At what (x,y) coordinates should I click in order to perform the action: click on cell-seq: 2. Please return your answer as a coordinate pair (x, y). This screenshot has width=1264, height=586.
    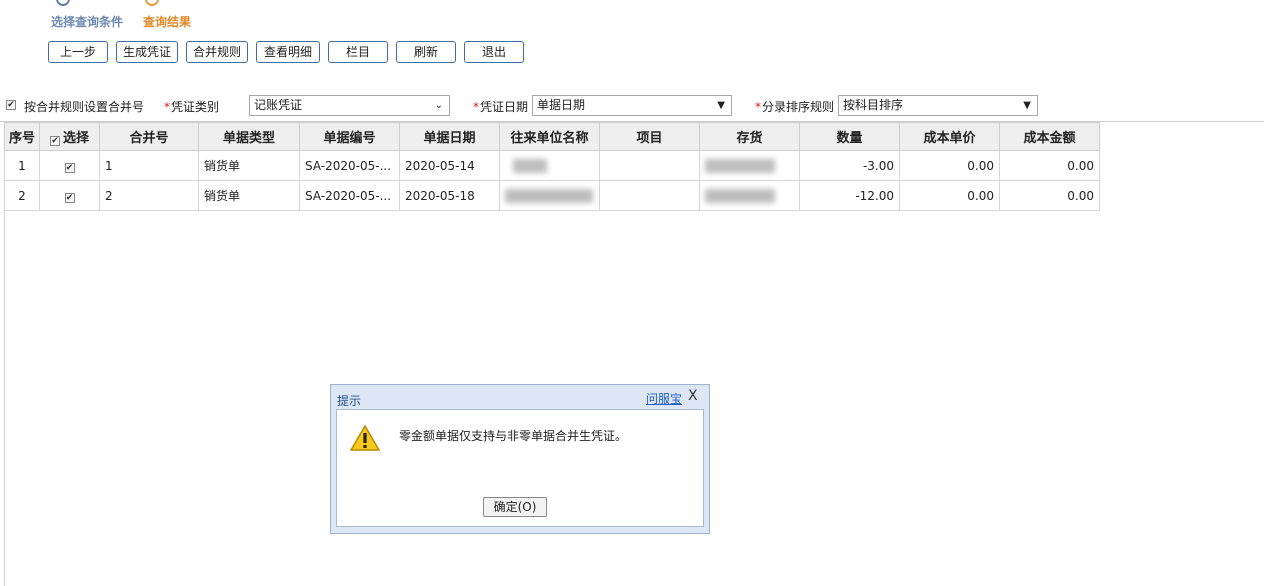
    Looking at the image, I should click on (22, 195).